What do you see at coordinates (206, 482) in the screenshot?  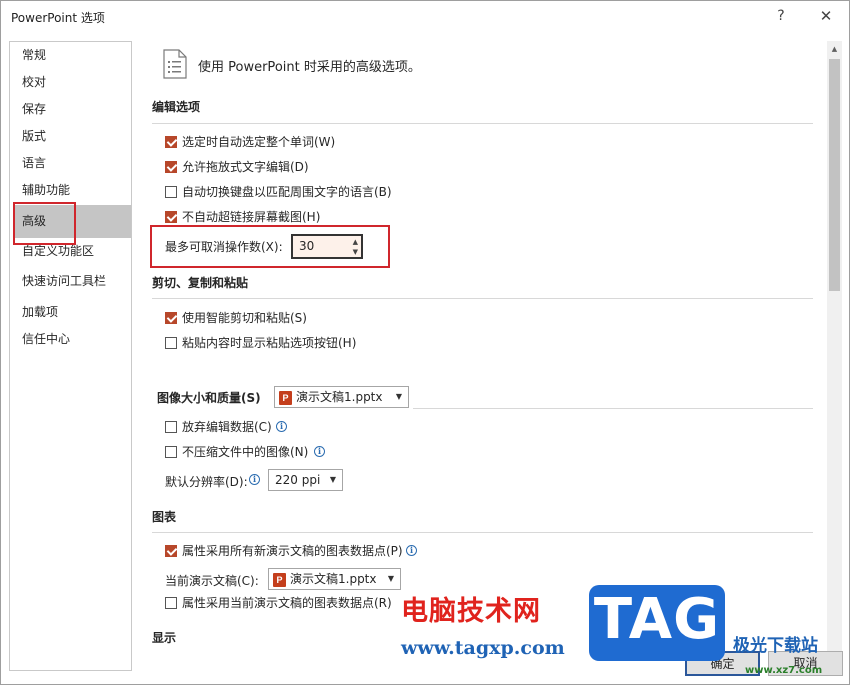 I see `default-resolution-label: 默认分辨率(D):` at bounding box center [206, 482].